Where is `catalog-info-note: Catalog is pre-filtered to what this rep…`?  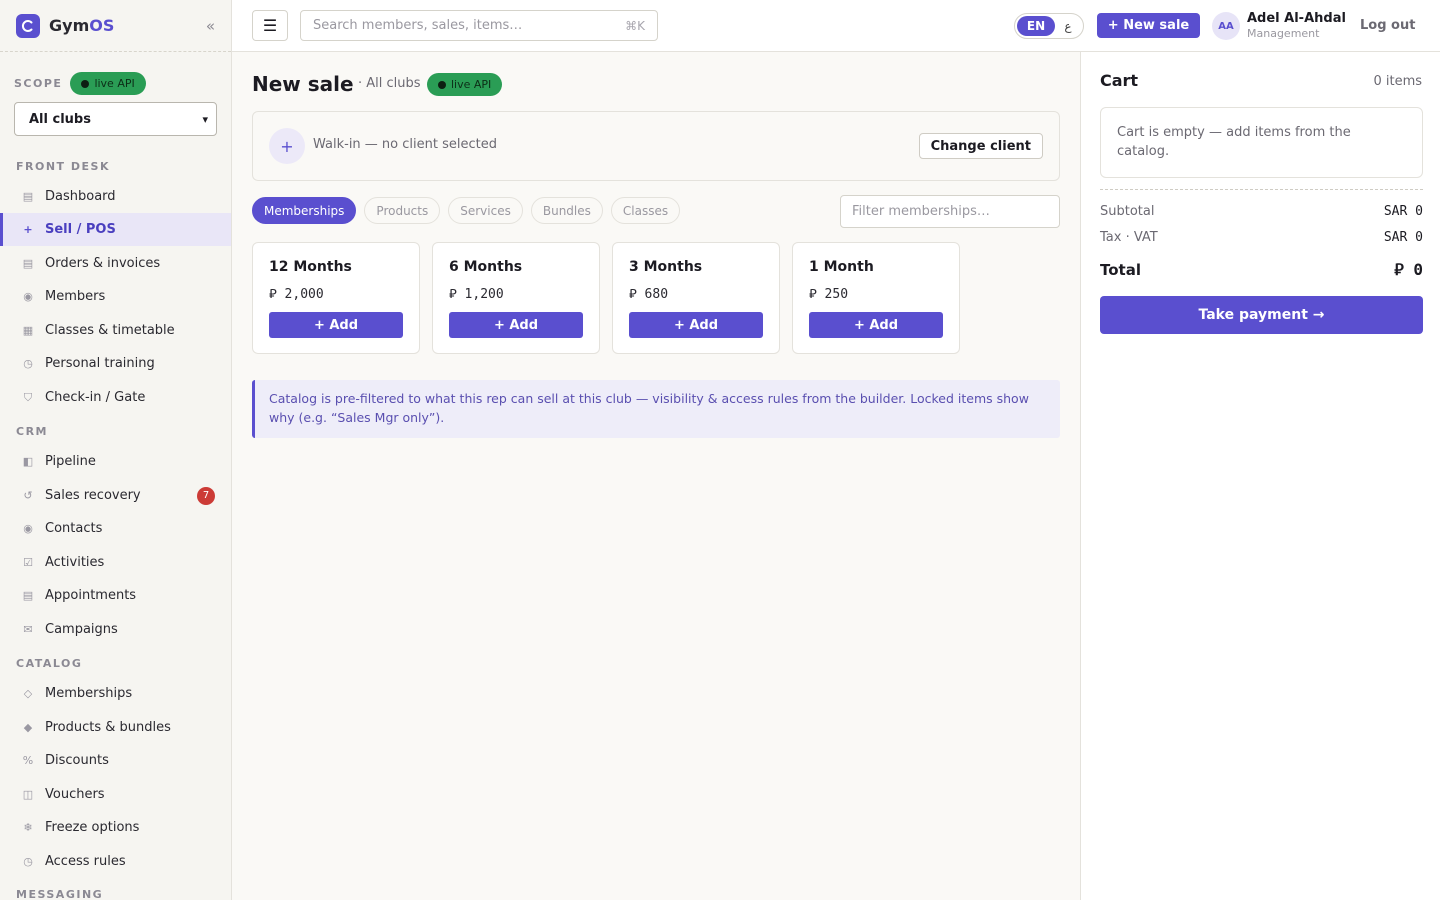
catalog-info-note: Catalog is pre-filtered to what this rep… is located at coordinates (656, 409).